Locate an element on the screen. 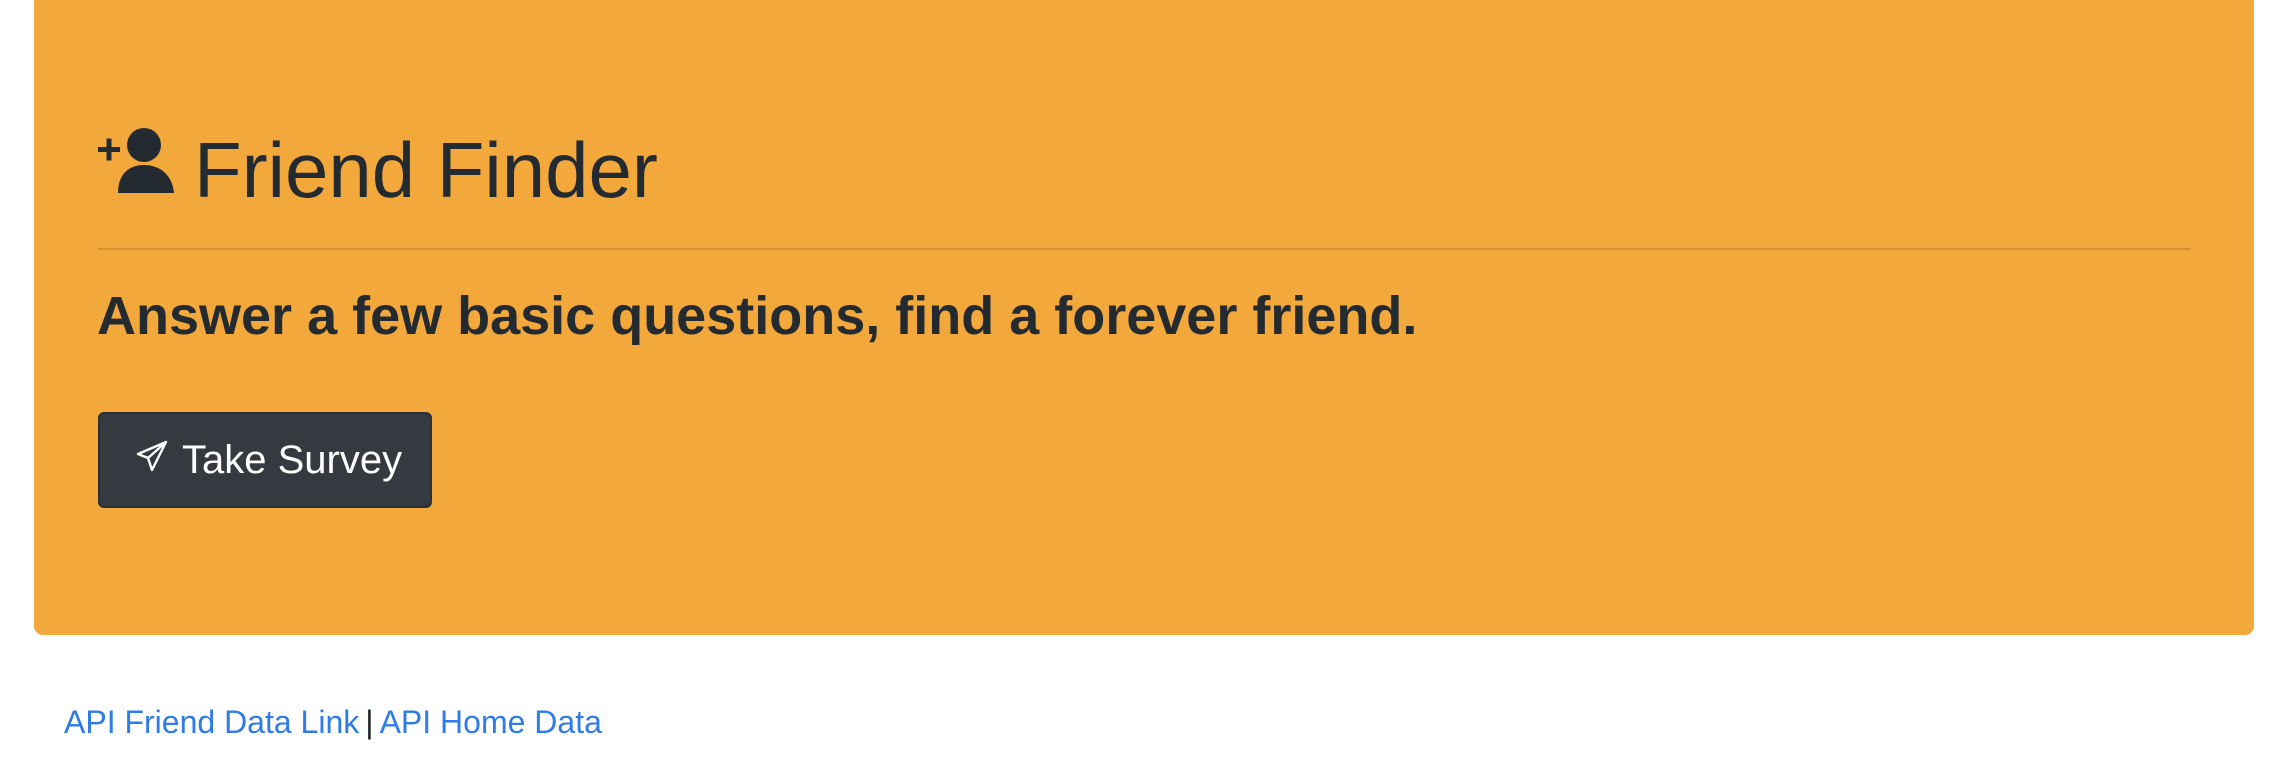 This screenshot has width=2284, height=764. paper-plane-icon is located at coordinates (152, 456).